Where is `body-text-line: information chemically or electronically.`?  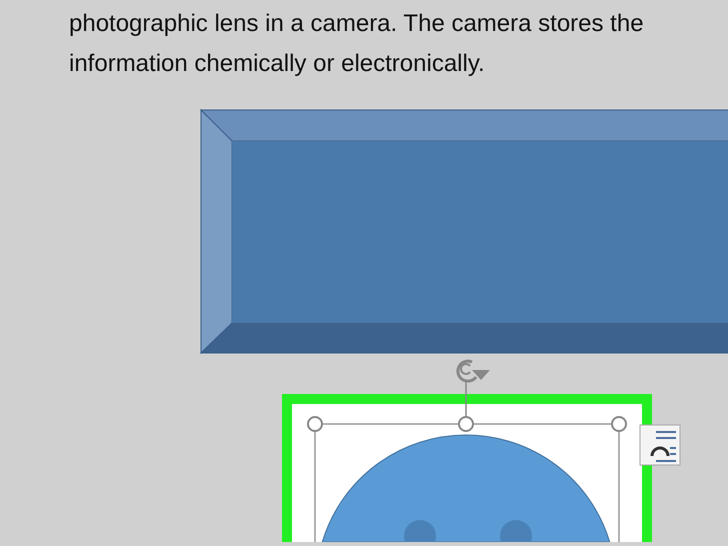
body-text-line: information chemically or electronically. is located at coordinates (277, 64).